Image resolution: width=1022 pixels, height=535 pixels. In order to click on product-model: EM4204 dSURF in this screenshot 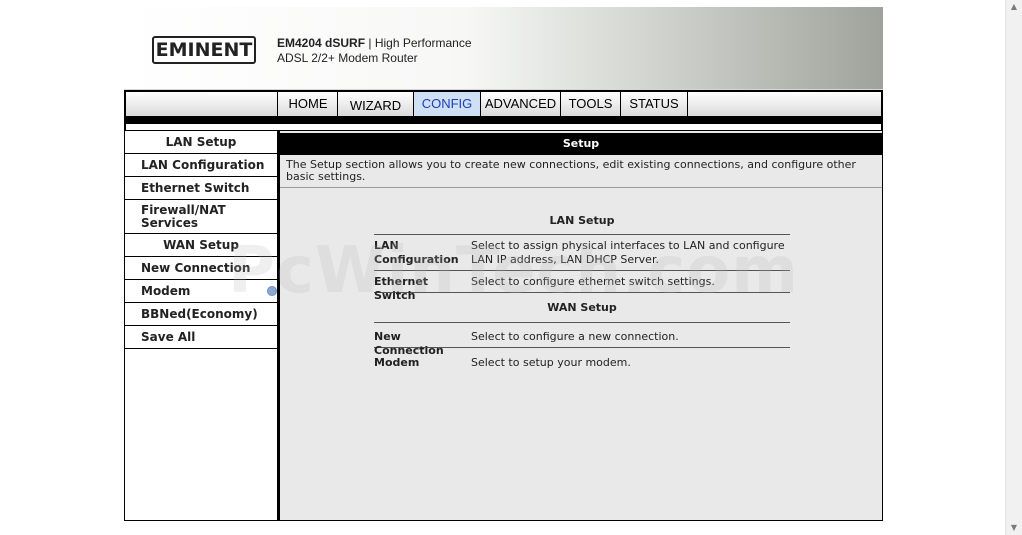, I will do `click(321, 43)`.